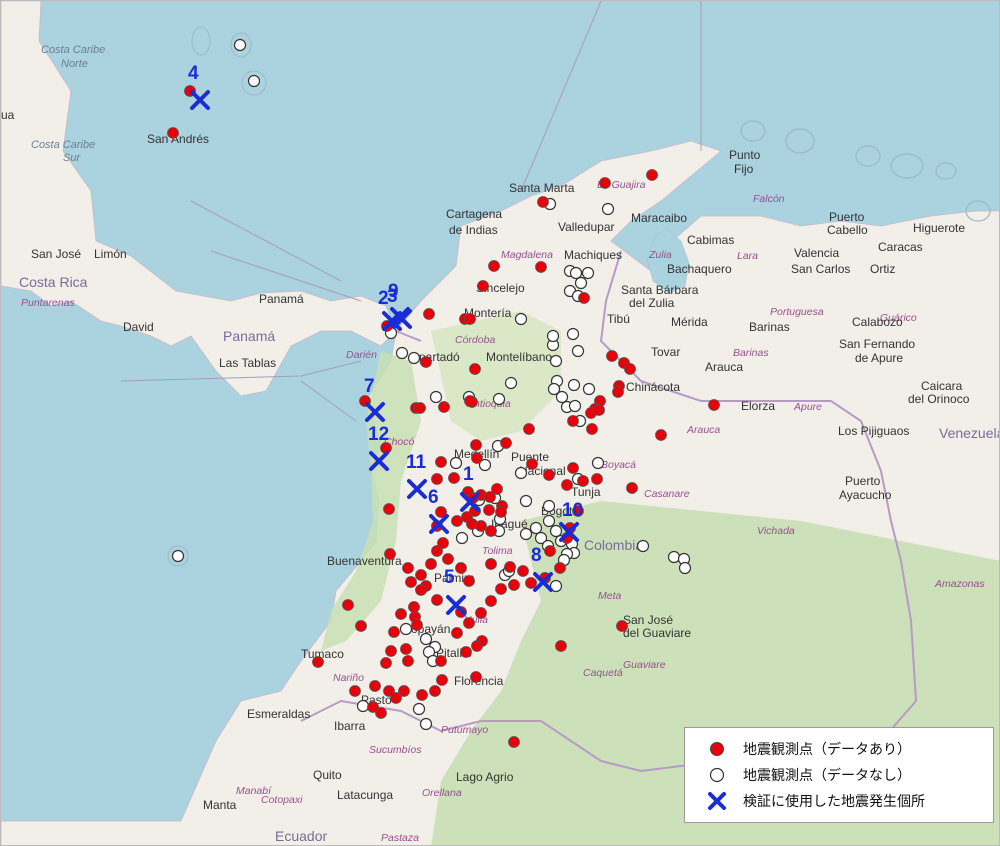  What do you see at coordinates (361, 355) in the screenshot?
I see `map-label: Darién` at bounding box center [361, 355].